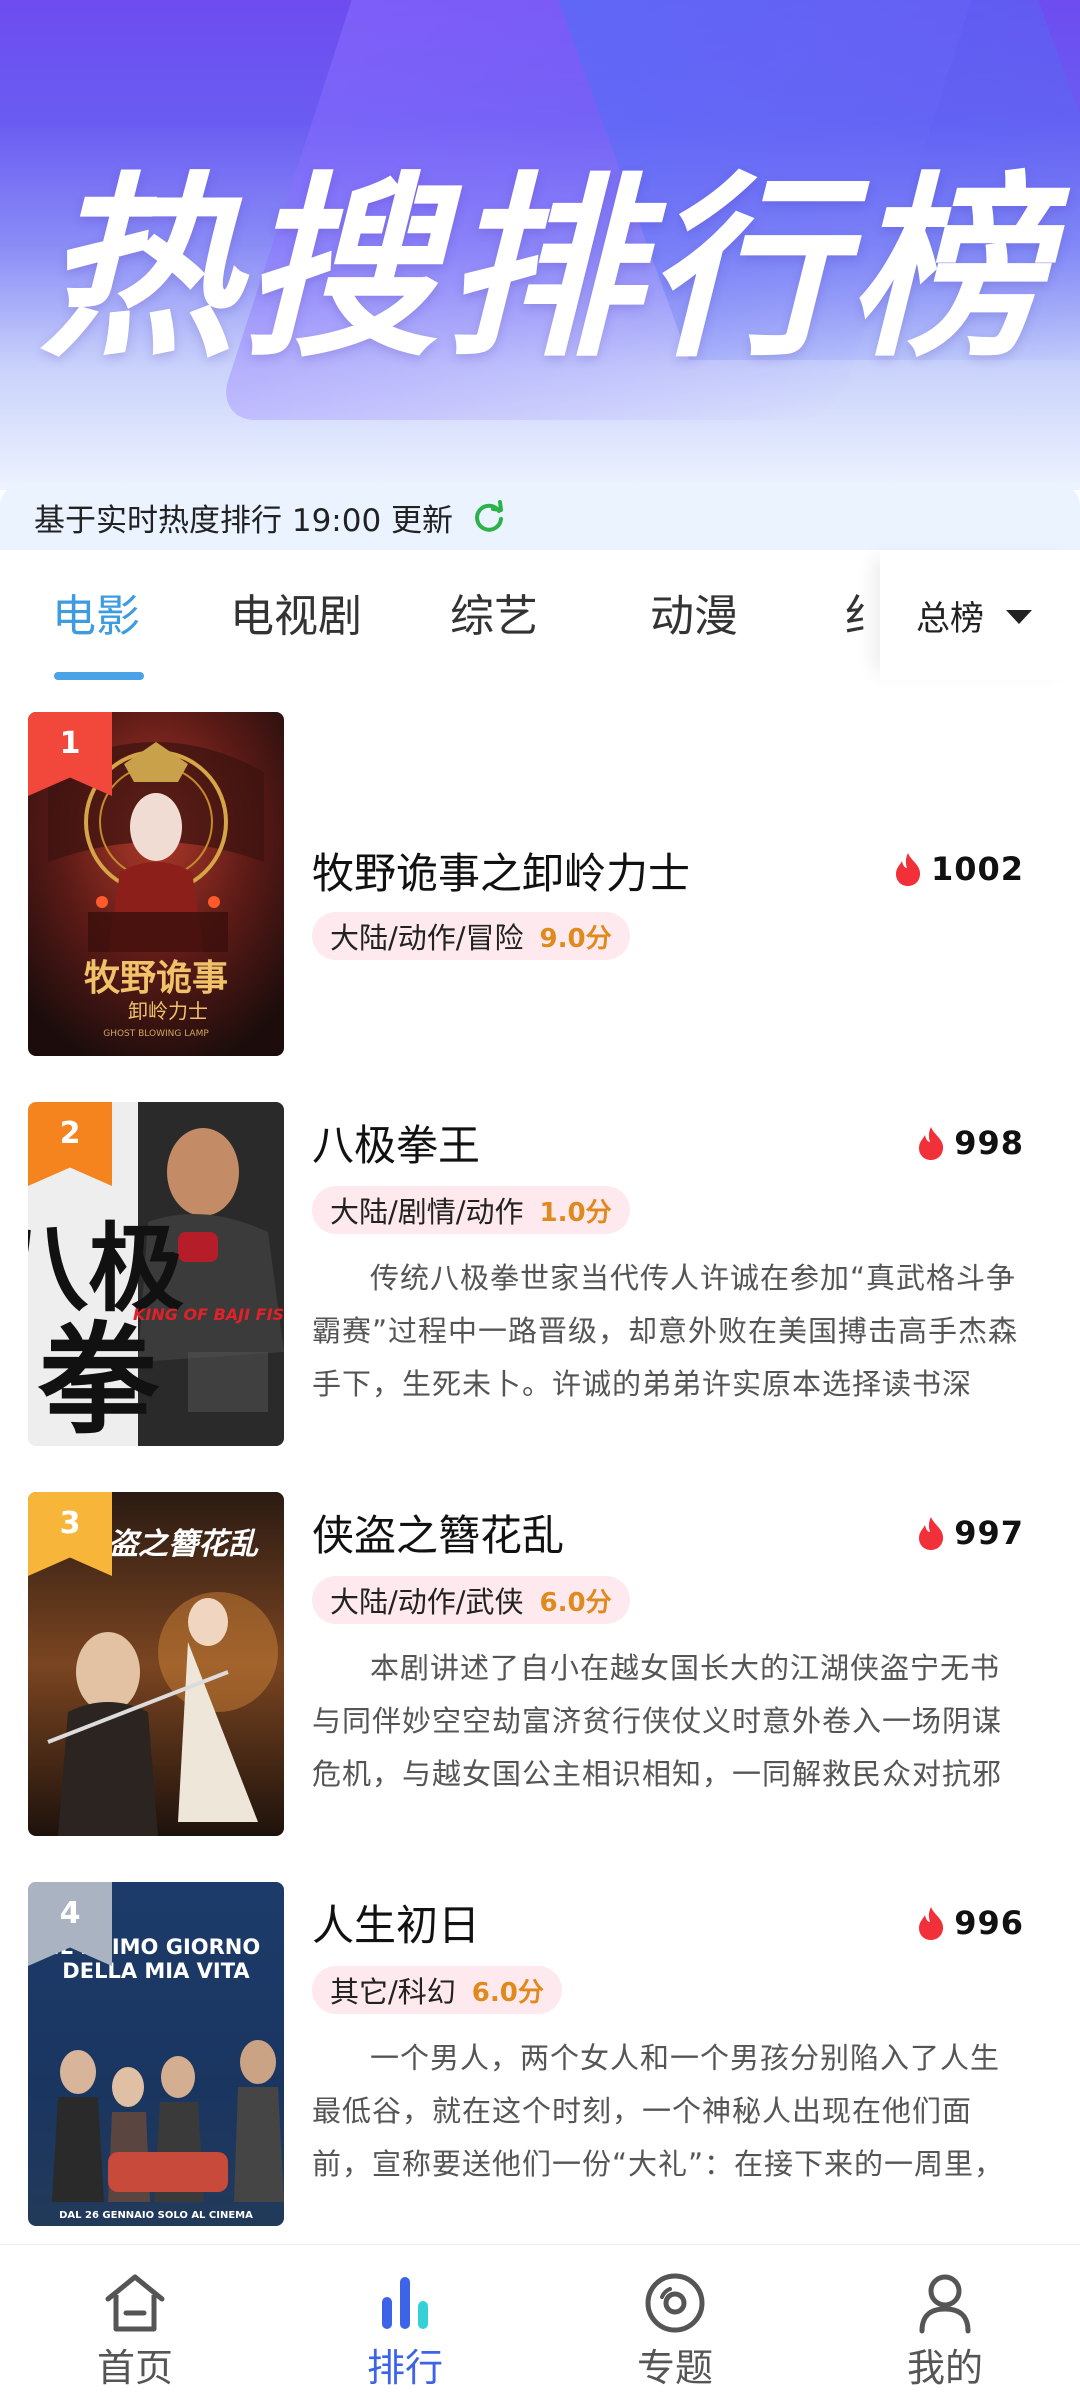  I want to click on poster-subtitle-text: 卸岭力士, so click(168, 1011).